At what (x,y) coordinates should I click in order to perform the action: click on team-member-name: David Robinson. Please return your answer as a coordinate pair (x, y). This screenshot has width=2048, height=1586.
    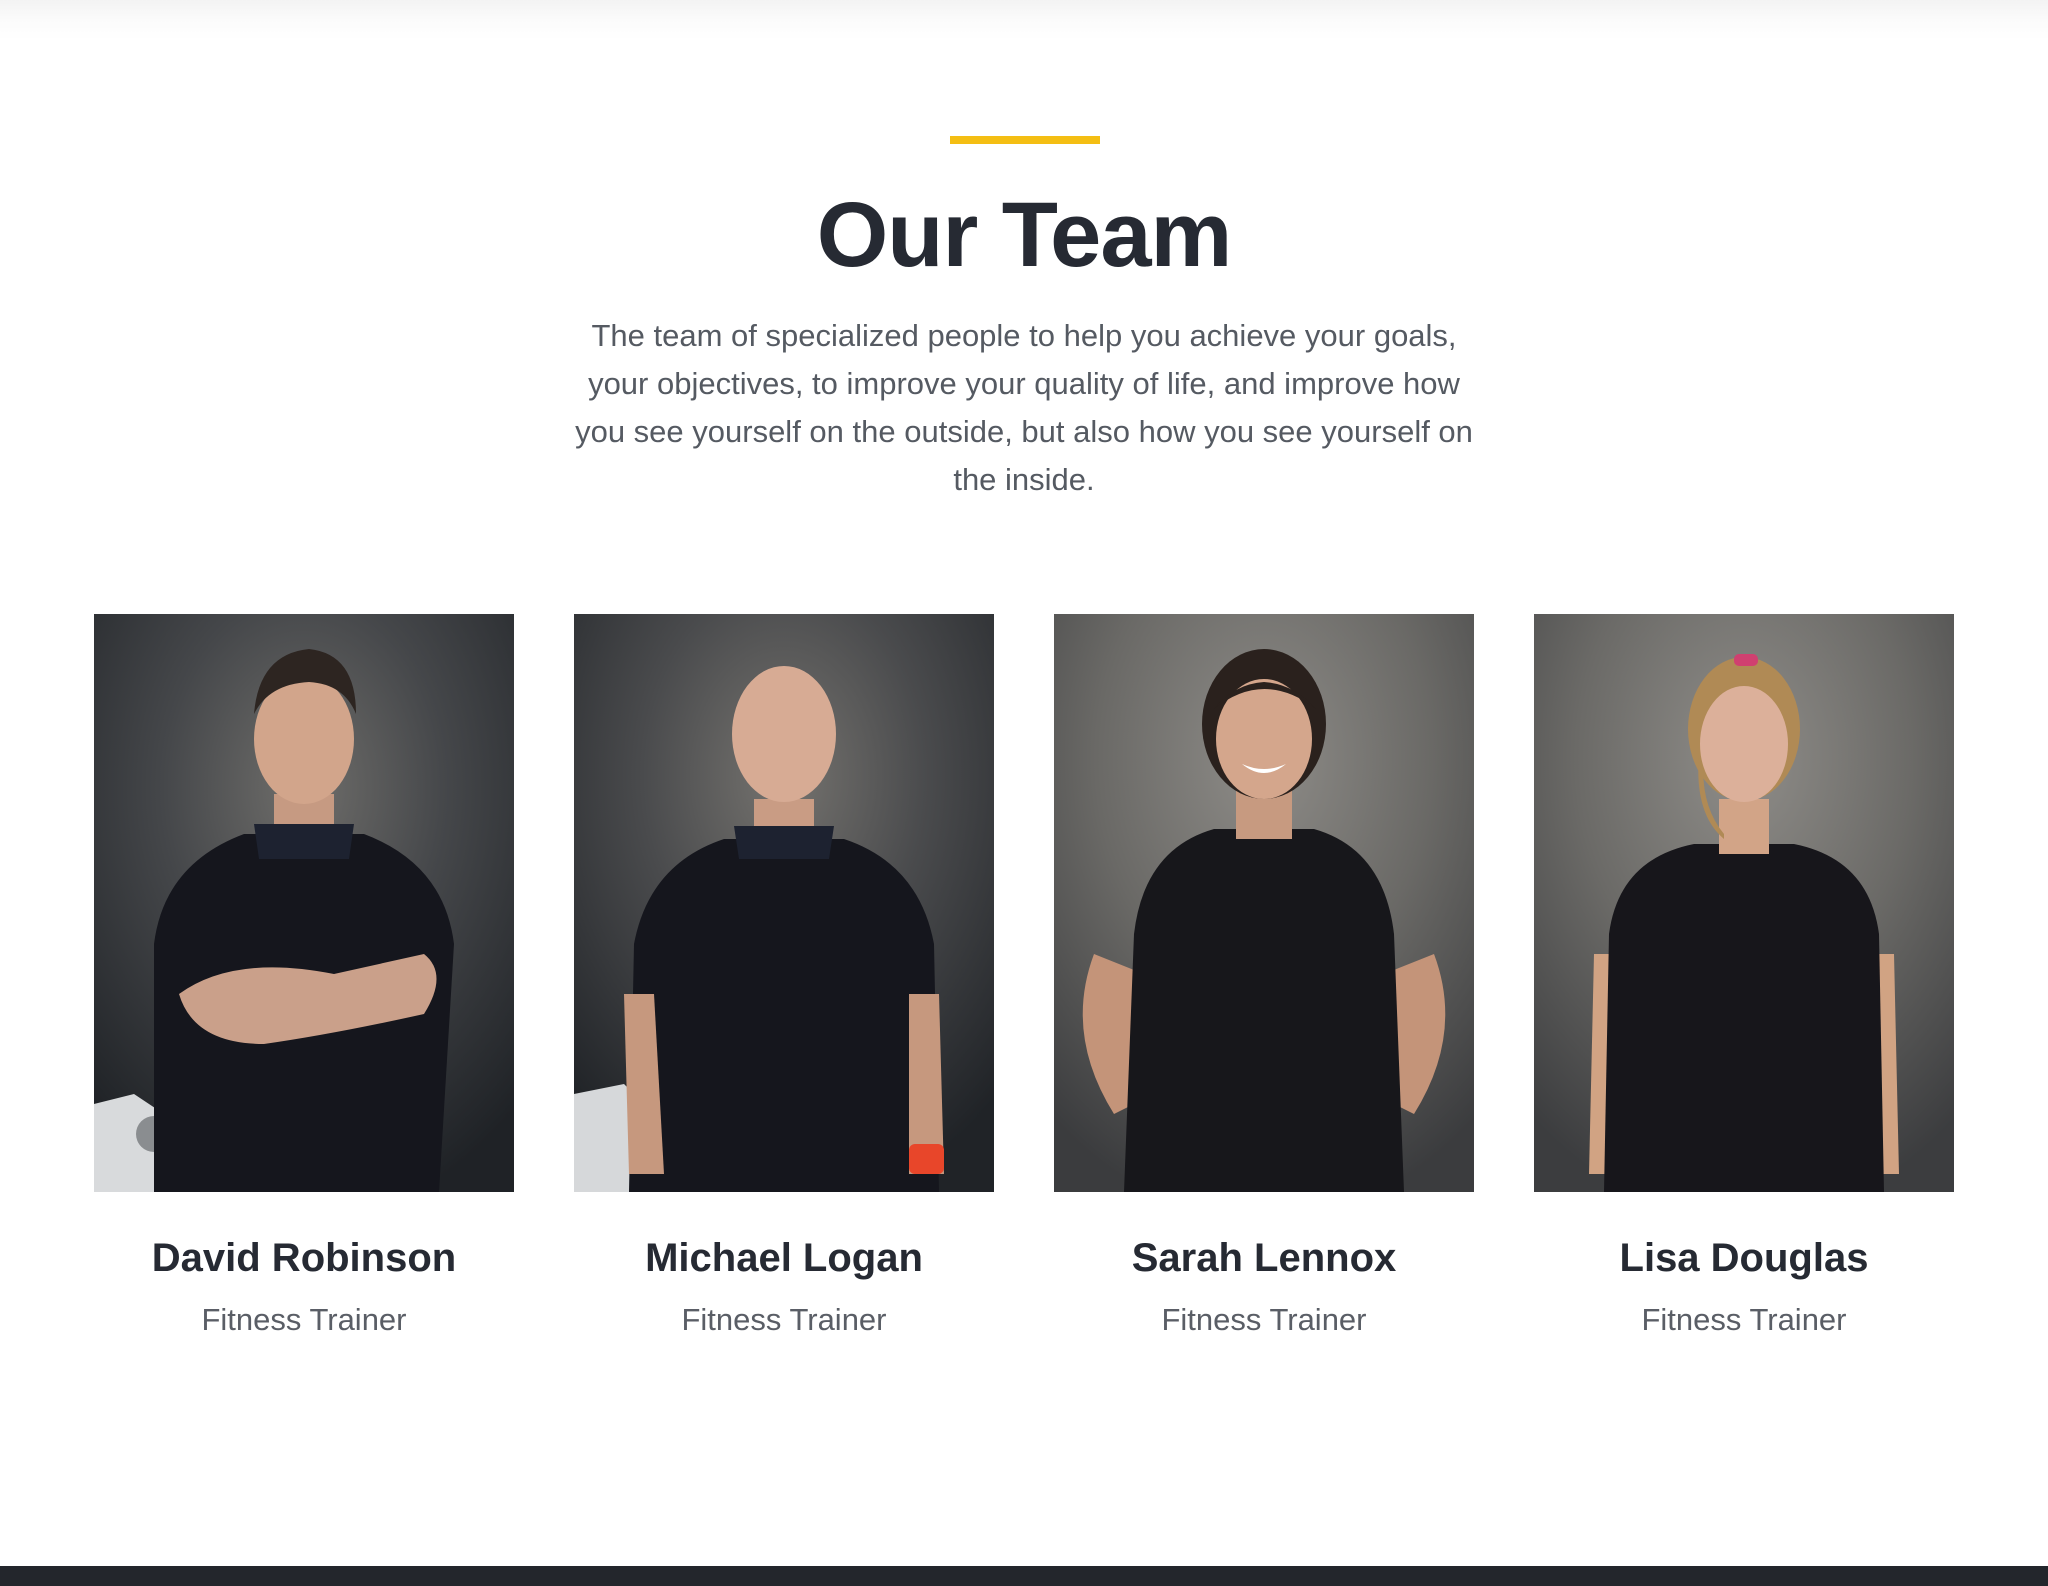
    Looking at the image, I should click on (304, 1258).